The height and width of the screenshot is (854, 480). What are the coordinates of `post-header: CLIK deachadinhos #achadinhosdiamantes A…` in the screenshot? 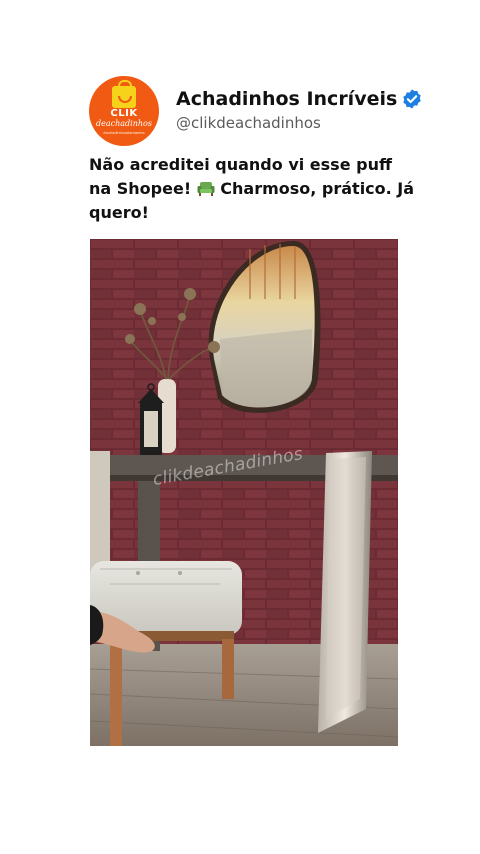 It's located at (255, 111).